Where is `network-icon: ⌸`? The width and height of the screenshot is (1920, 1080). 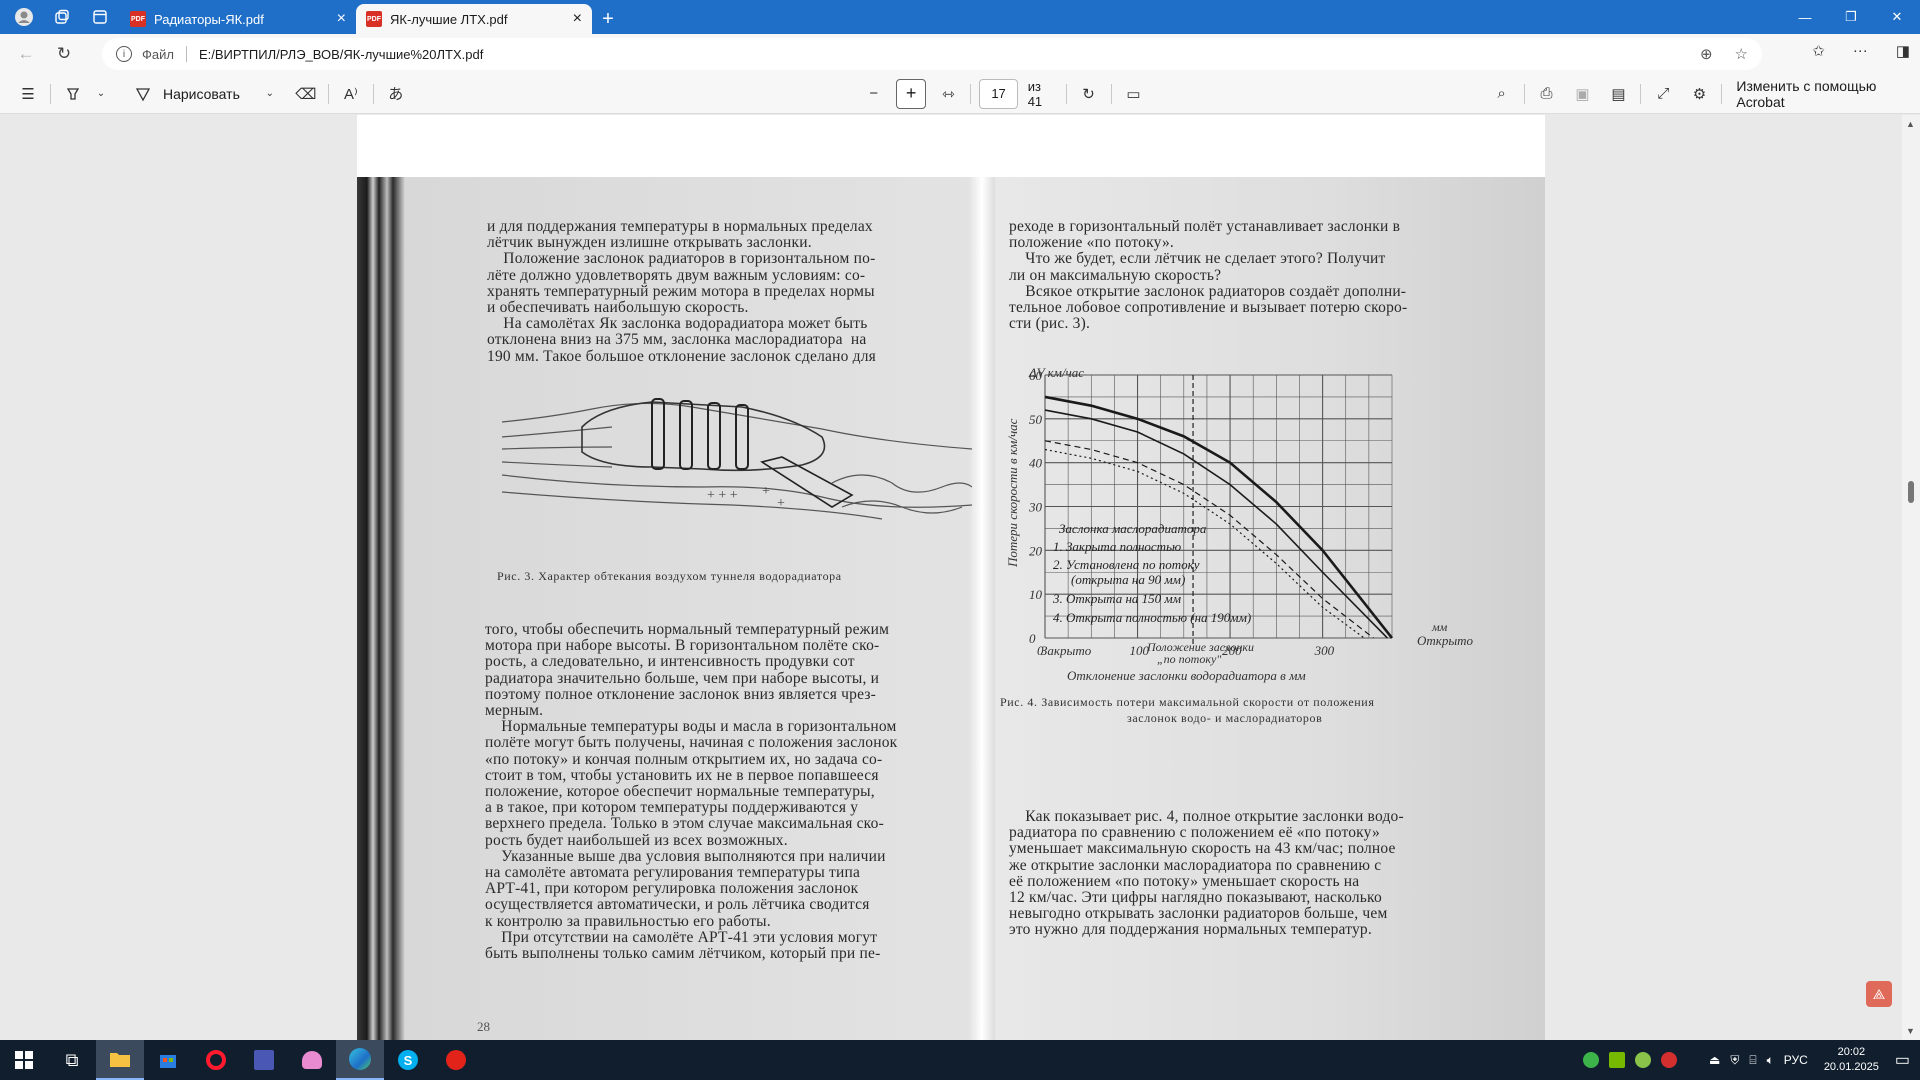
network-icon: ⌸ is located at coordinates (1752, 1060).